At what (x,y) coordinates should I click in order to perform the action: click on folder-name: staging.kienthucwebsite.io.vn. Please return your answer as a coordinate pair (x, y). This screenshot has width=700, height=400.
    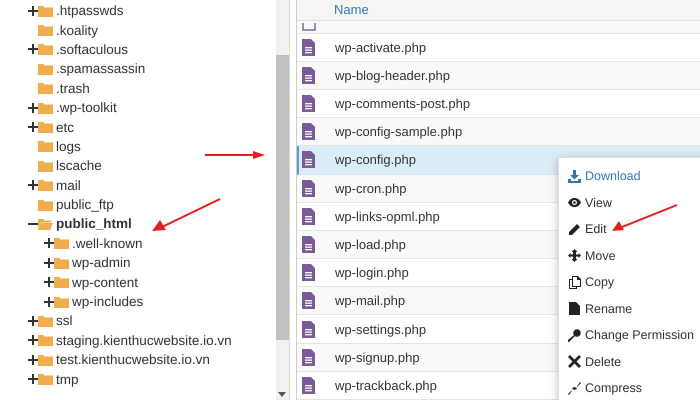
    Looking at the image, I should click on (144, 340).